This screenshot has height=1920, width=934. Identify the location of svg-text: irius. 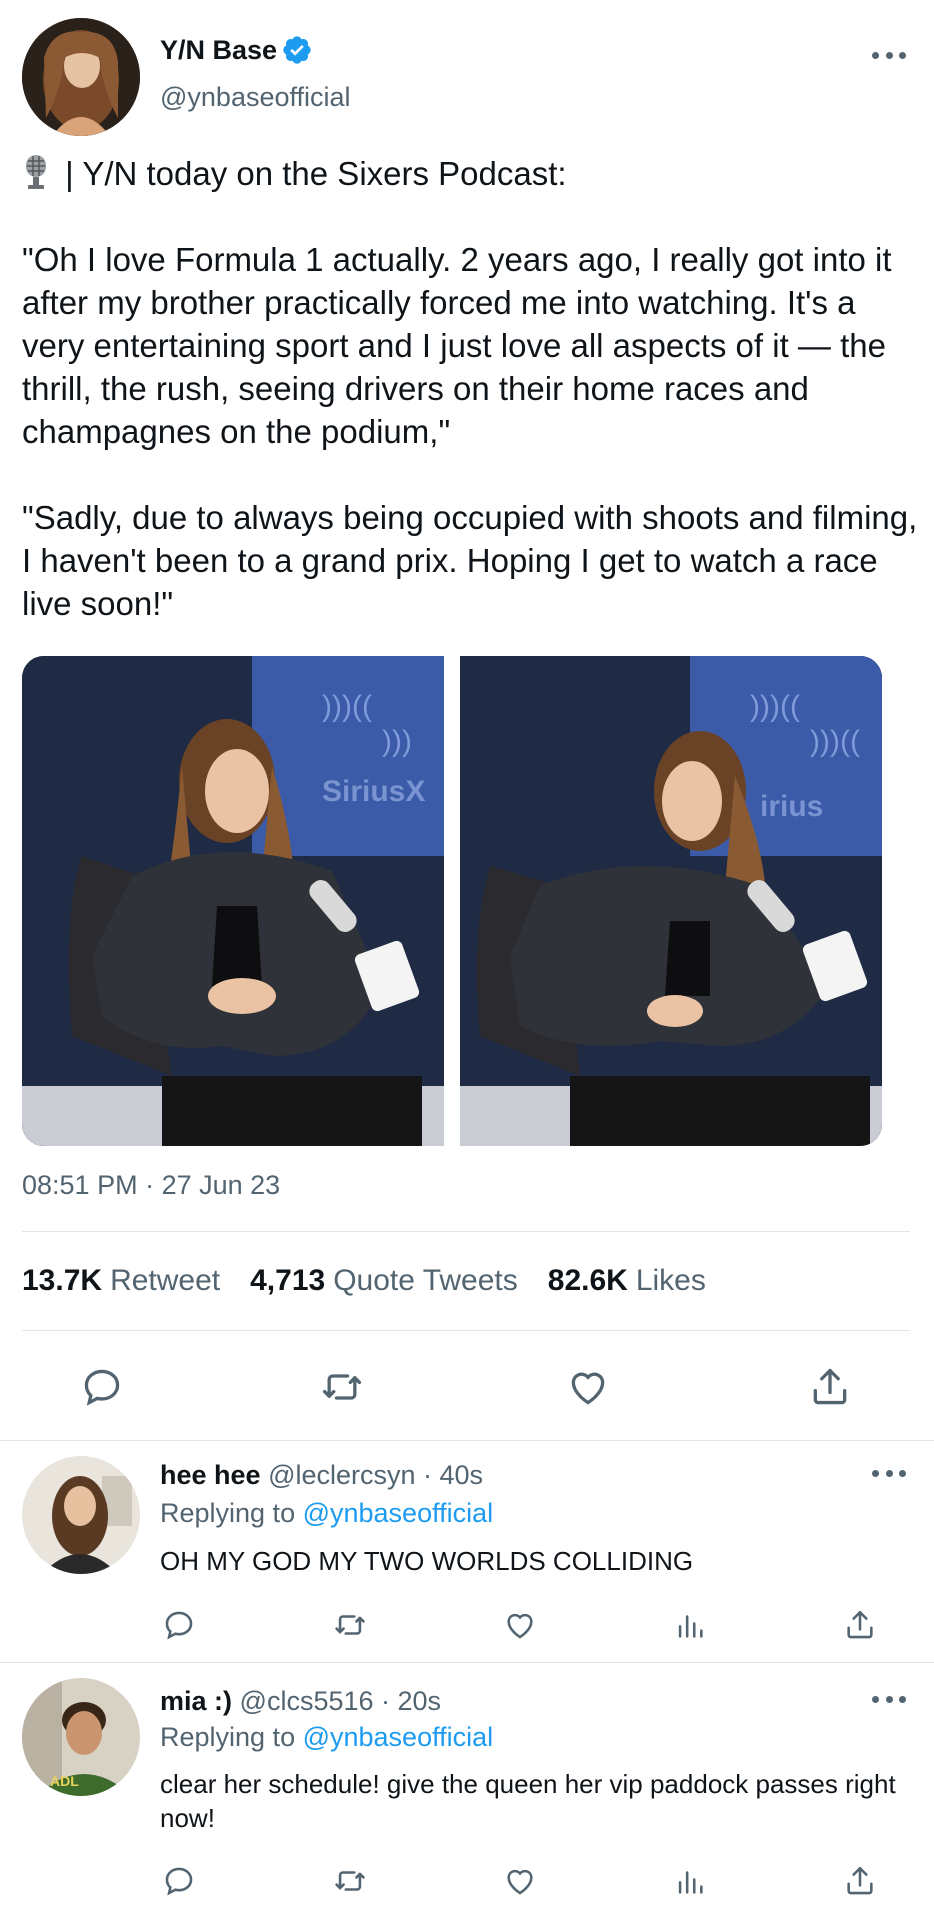
(791, 806).